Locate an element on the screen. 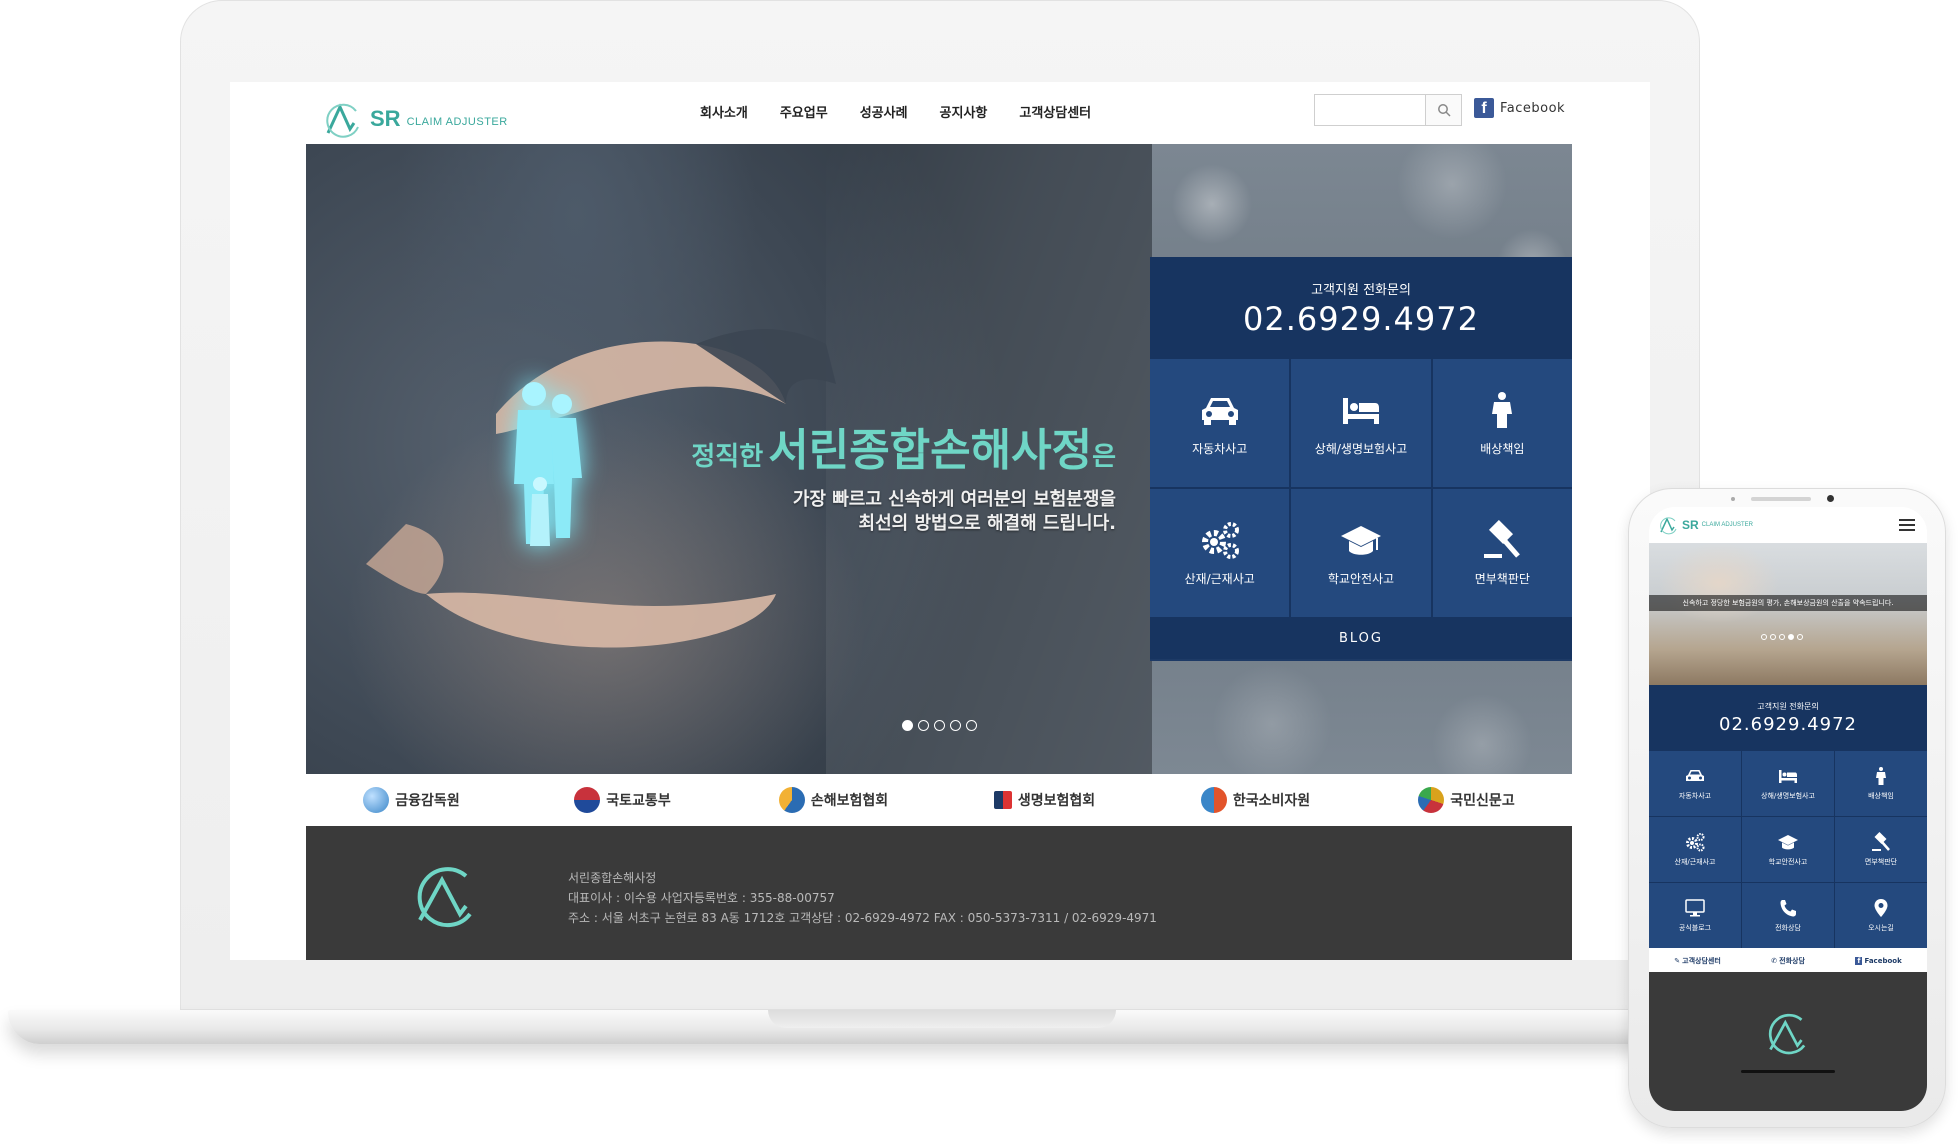 The width and height of the screenshot is (1958, 1144). mobile-header: SR CLAIM ADJUSTER is located at coordinates (1788, 525).